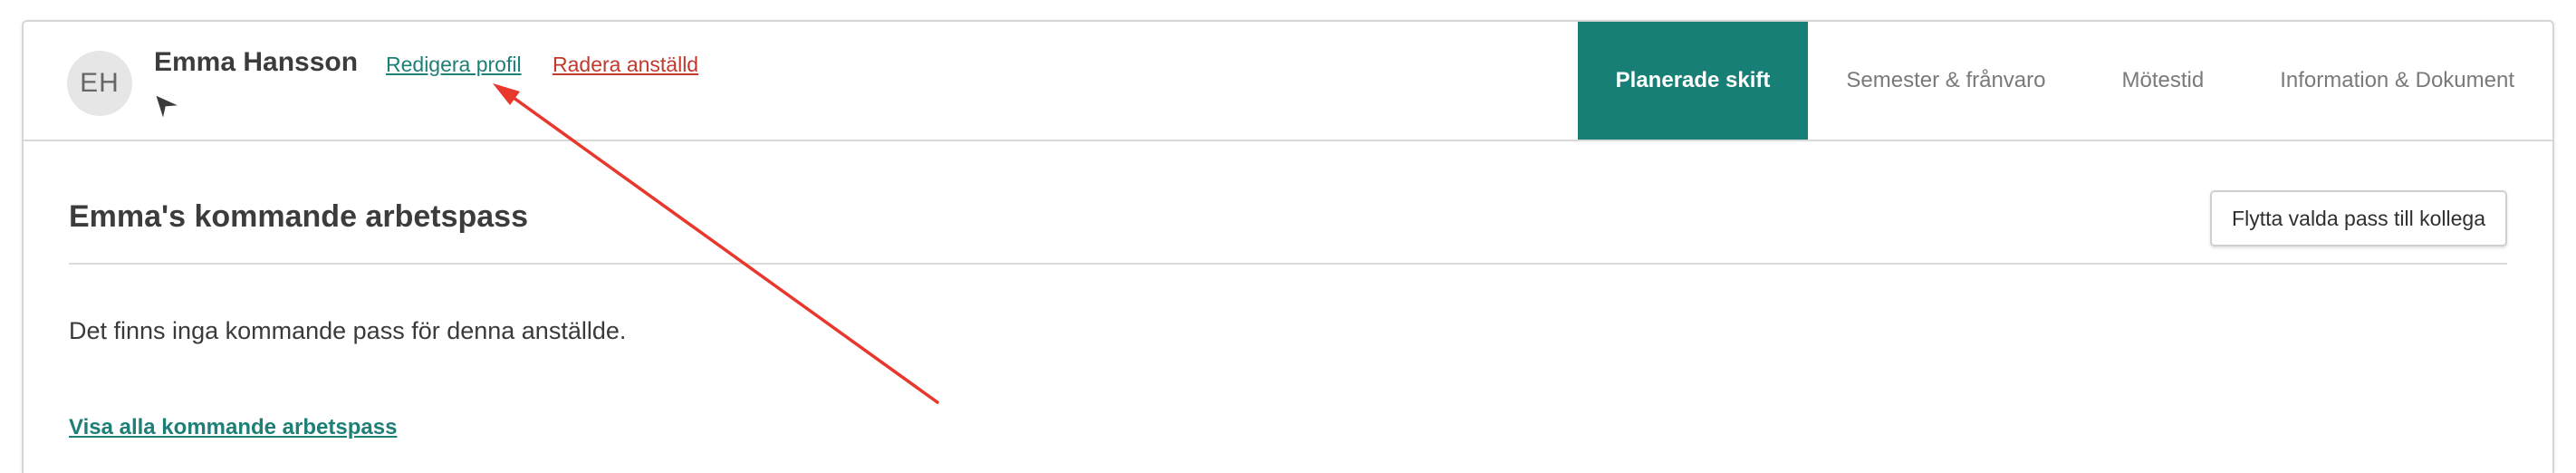 The width and height of the screenshot is (2576, 473). Describe the element at coordinates (256, 62) in the screenshot. I see `employee-name: Emma Hansson` at that location.